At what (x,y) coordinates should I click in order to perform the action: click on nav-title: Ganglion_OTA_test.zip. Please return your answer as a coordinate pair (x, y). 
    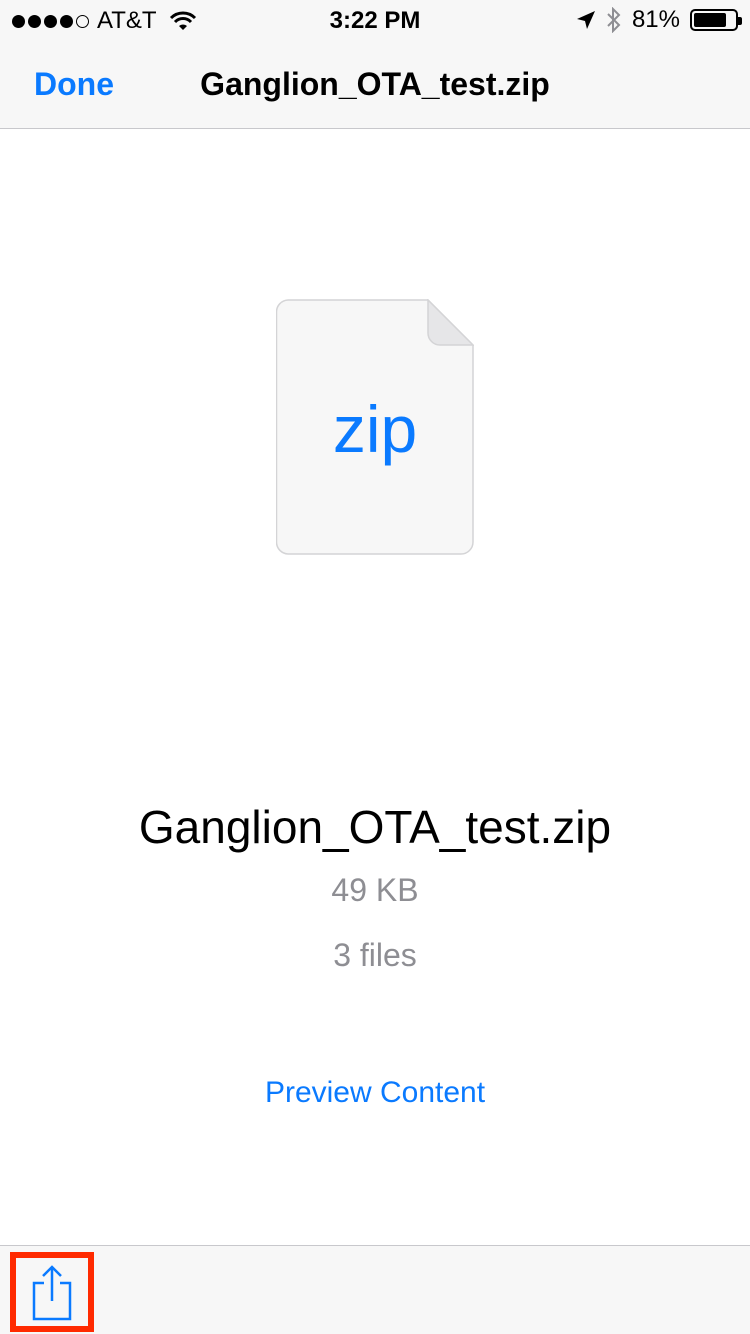
    Looking at the image, I should click on (375, 84).